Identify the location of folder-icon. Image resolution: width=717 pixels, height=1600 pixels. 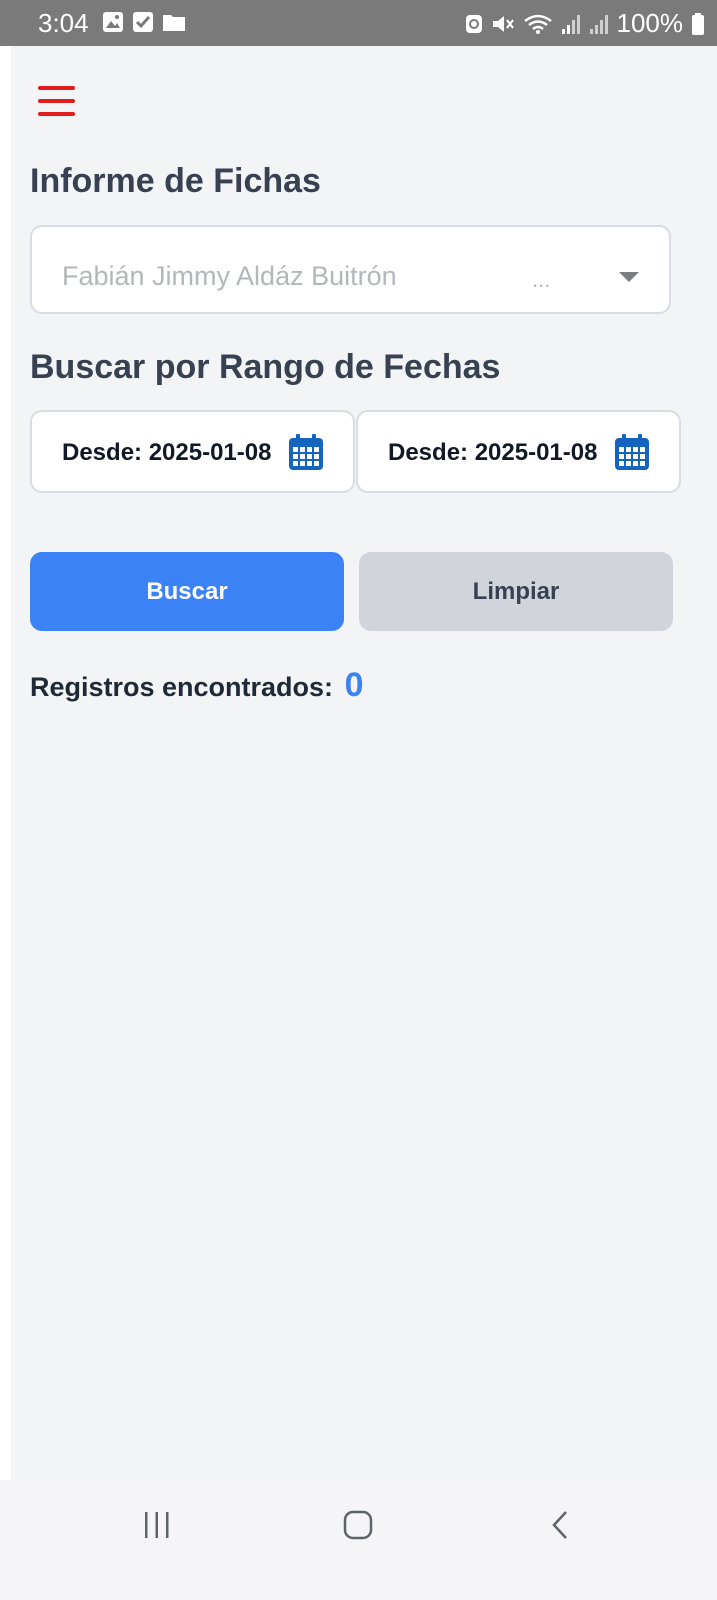
(174, 23).